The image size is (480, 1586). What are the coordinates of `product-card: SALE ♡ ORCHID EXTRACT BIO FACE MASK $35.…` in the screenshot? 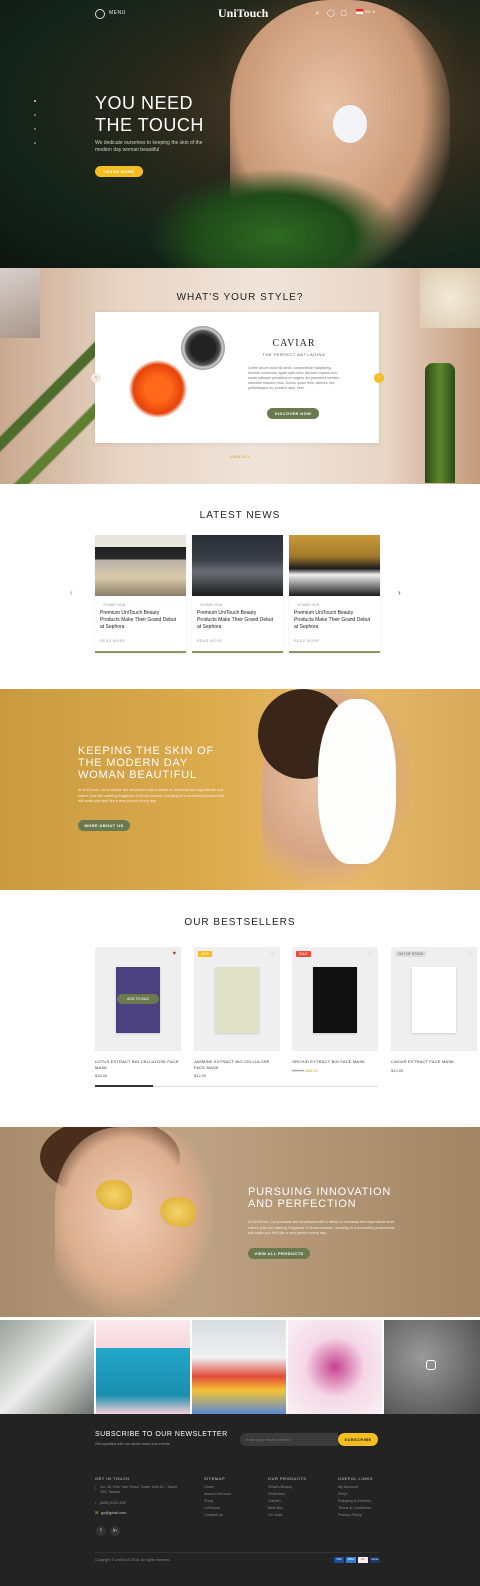 It's located at (335, 1010).